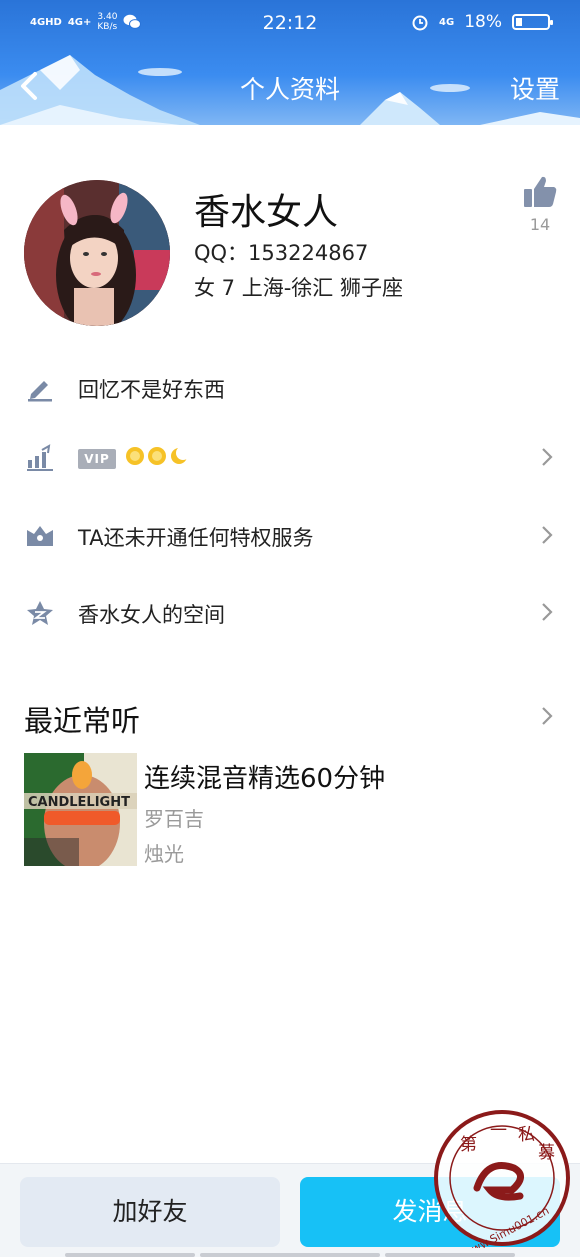 This screenshot has height=1257, width=580. I want to click on battery-icon, so click(532, 22).